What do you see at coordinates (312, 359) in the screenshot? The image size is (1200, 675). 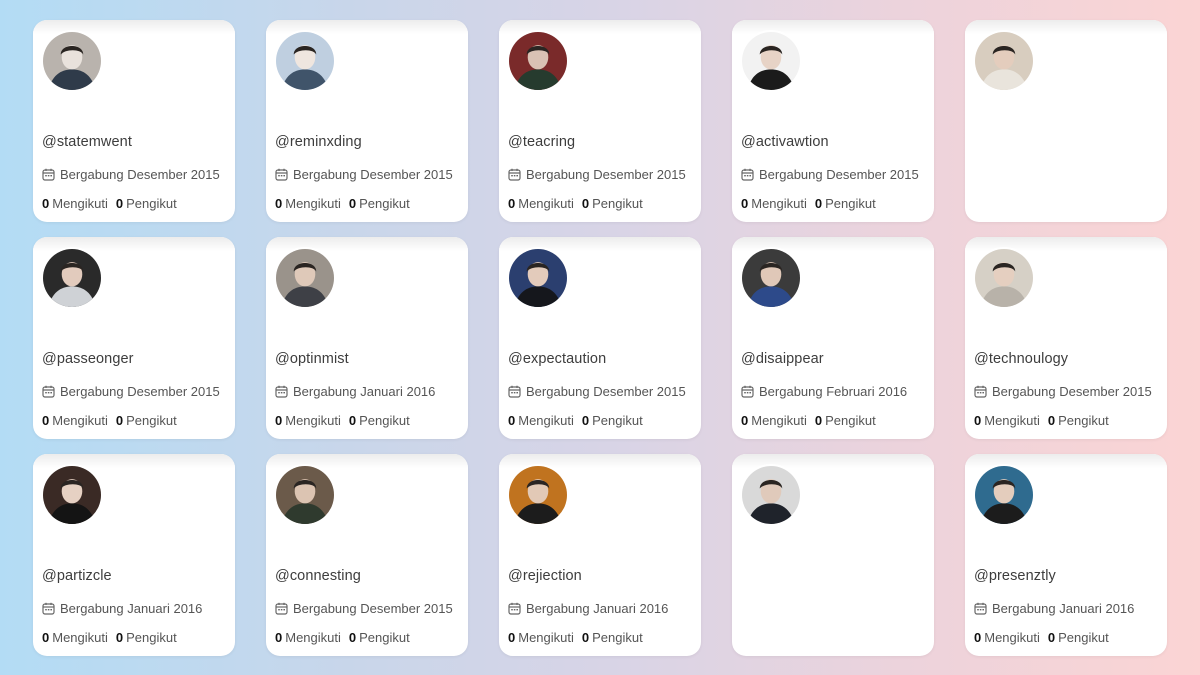 I see `profile-handle: @optinmist` at bounding box center [312, 359].